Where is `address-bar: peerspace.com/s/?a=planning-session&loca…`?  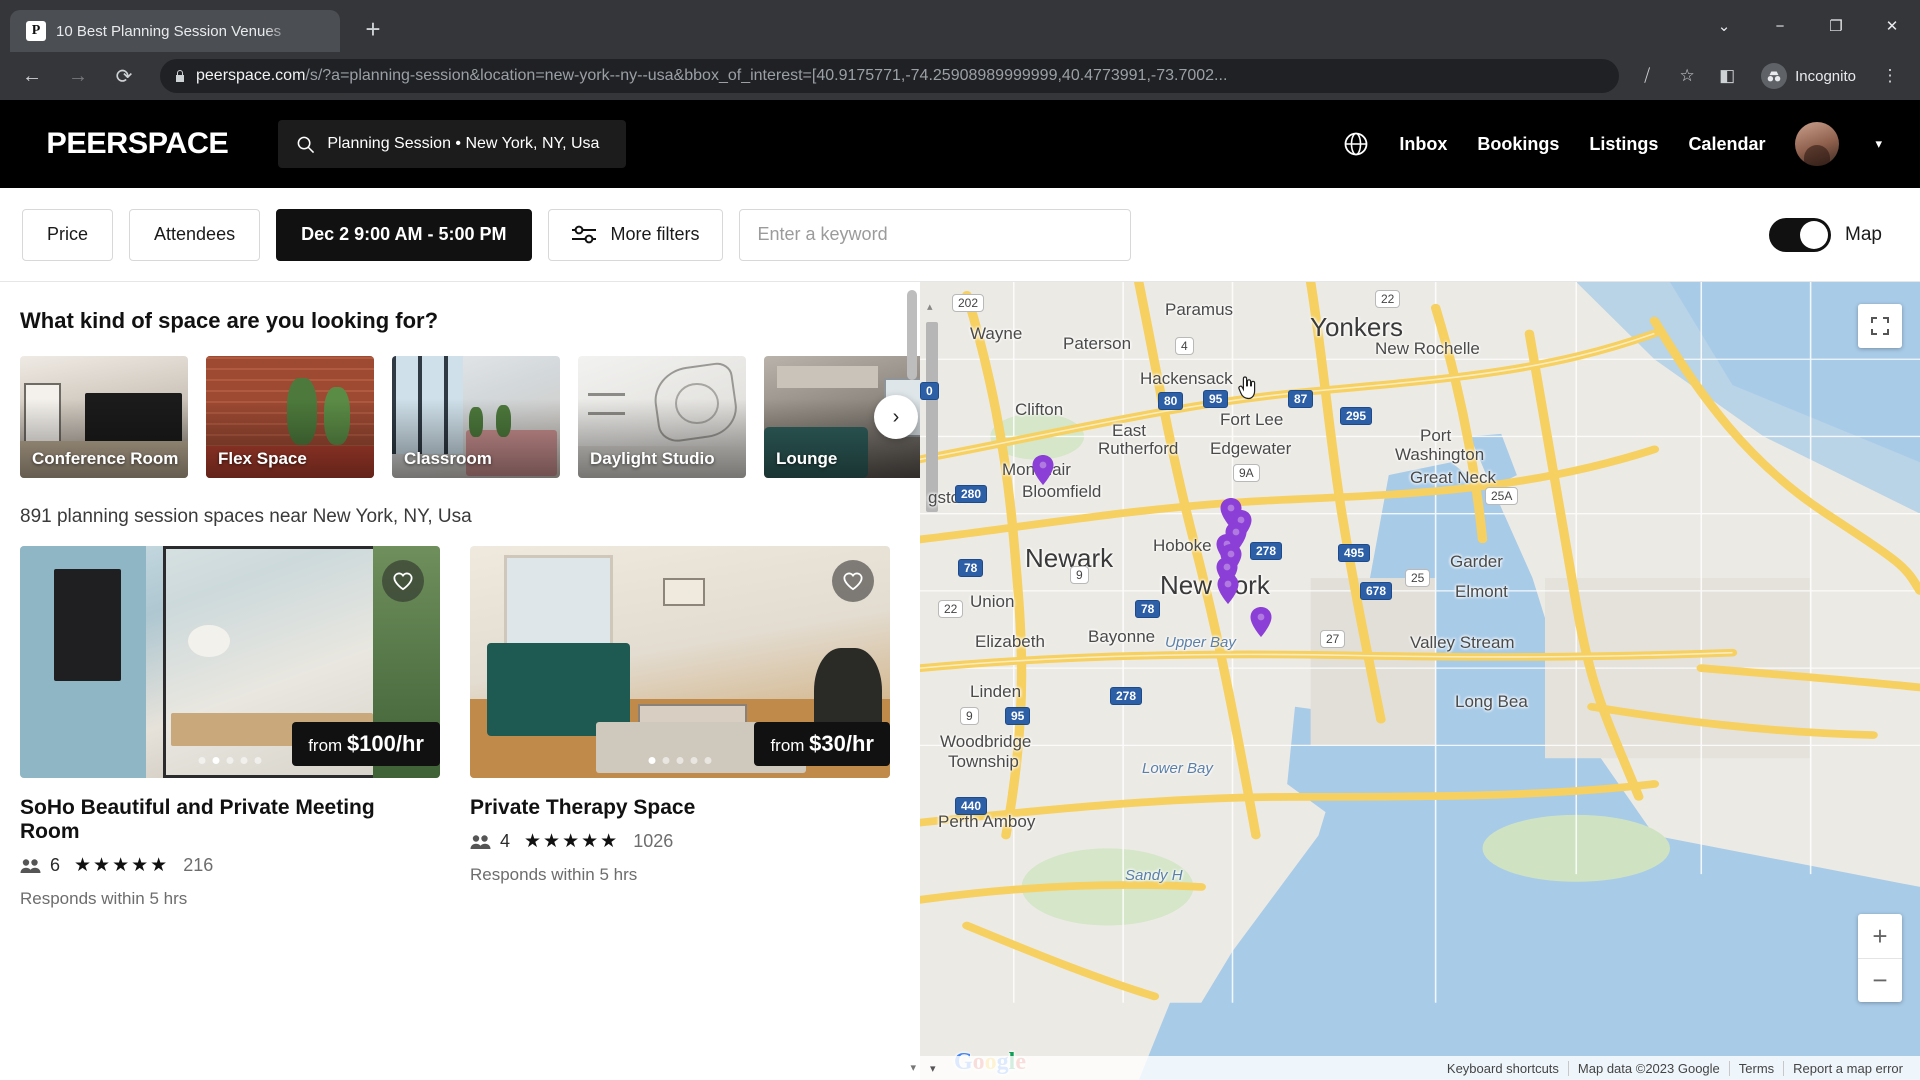
address-bar: peerspace.com/s/?a=planning-session&loca… is located at coordinates (890, 76).